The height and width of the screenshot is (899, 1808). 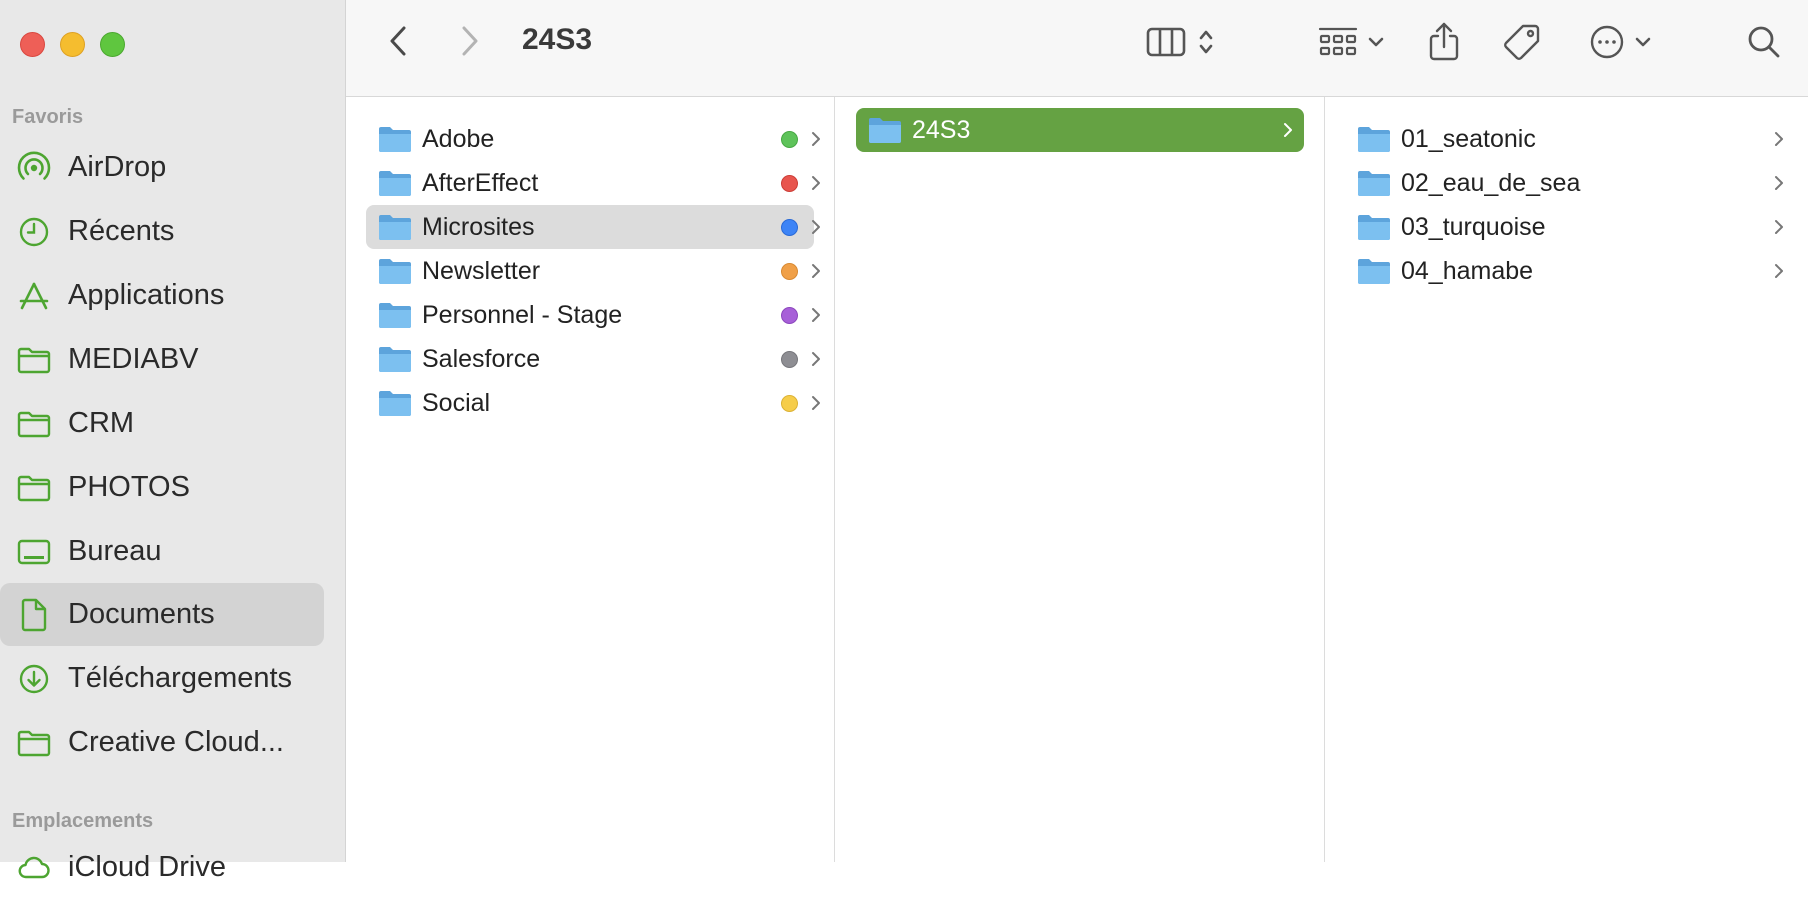 What do you see at coordinates (162, 295) in the screenshot?
I see `sidebar-item-applications: Applications` at bounding box center [162, 295].